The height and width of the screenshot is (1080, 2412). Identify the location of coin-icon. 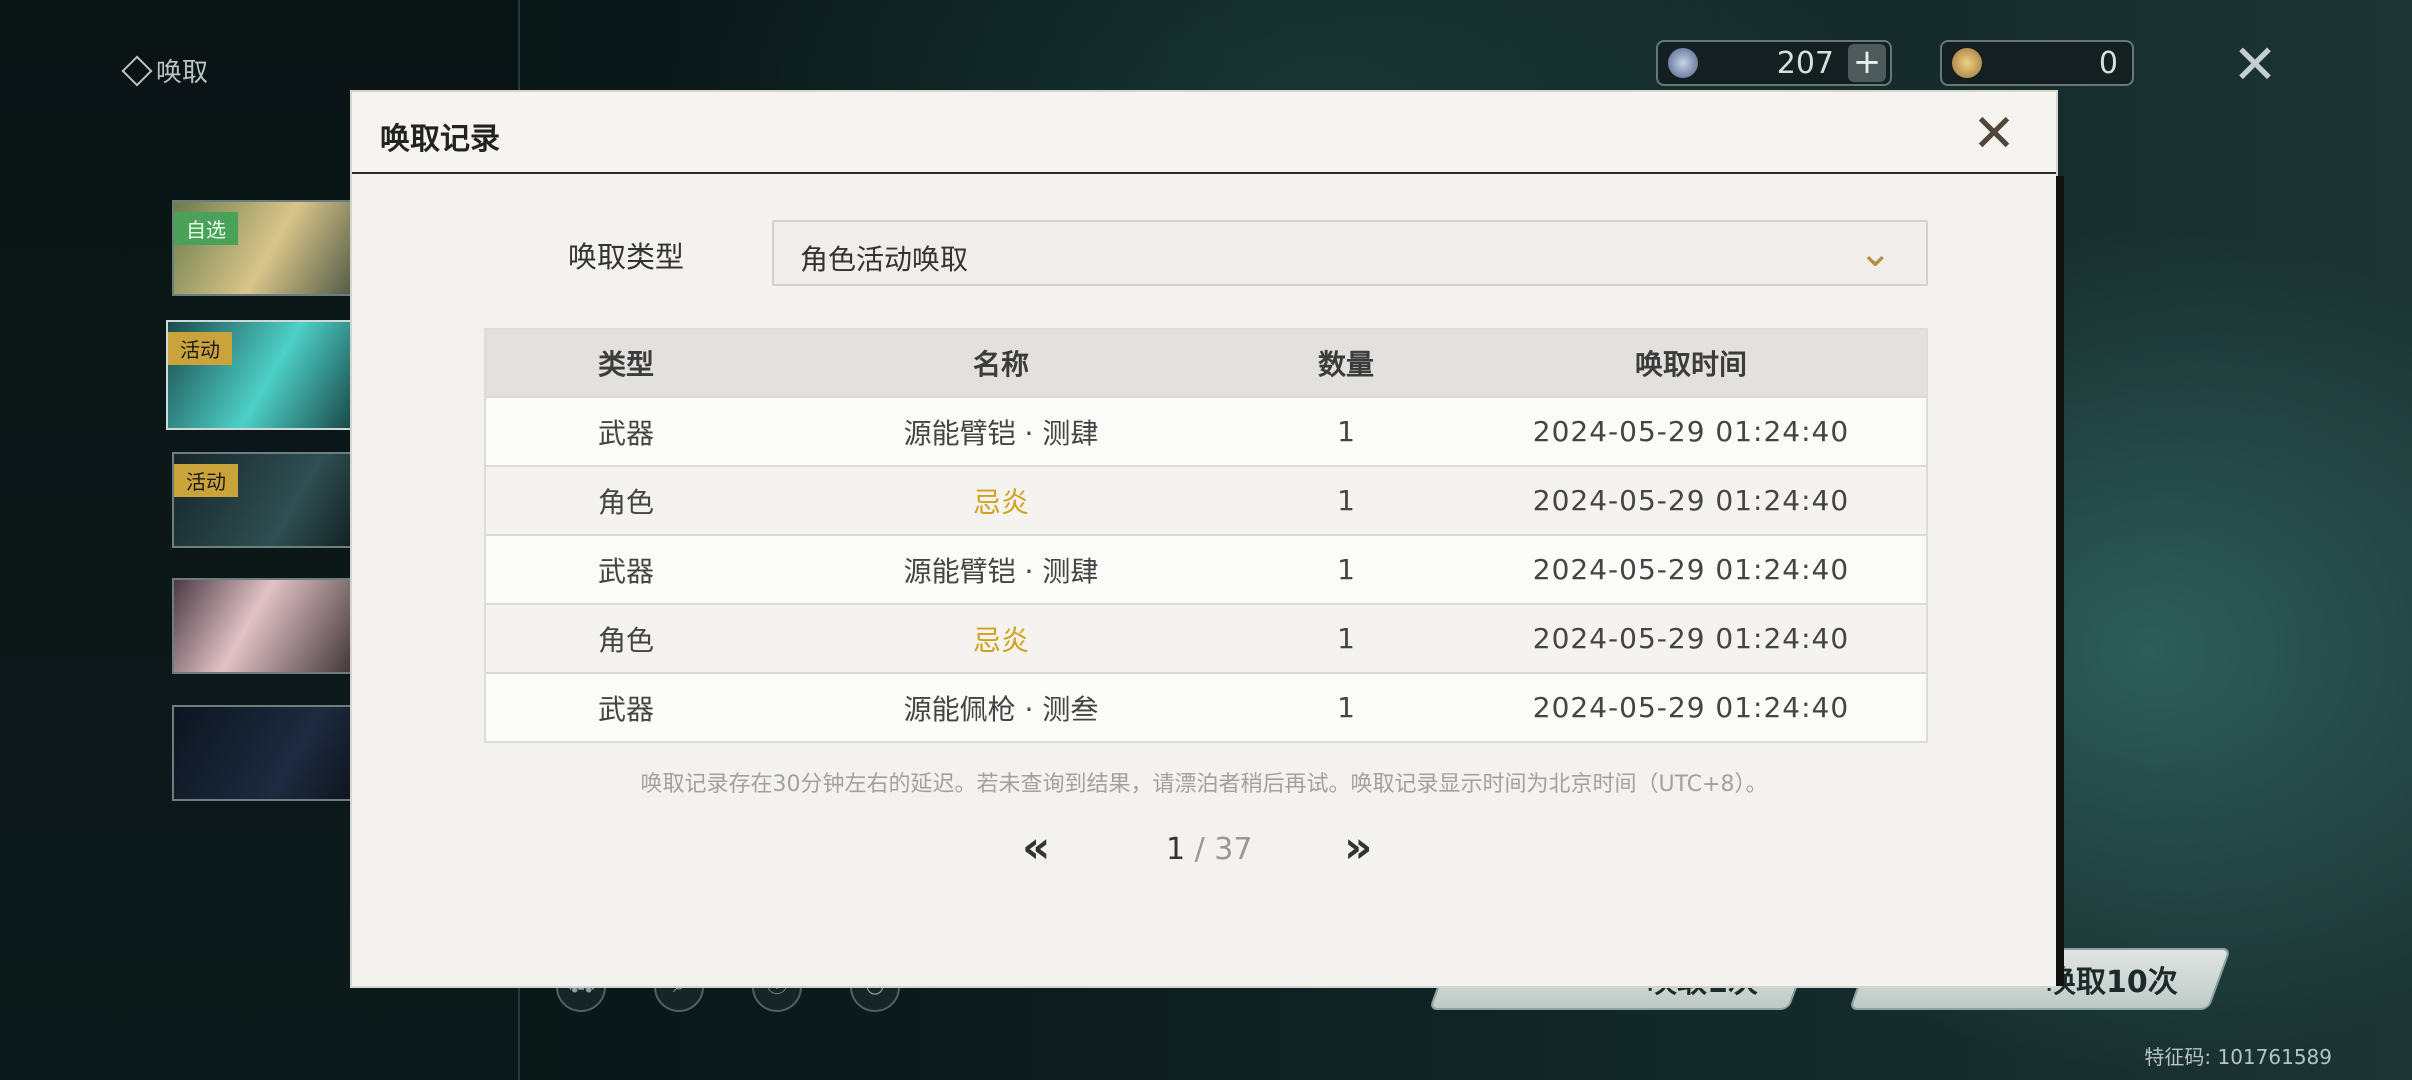
(1967, 63).